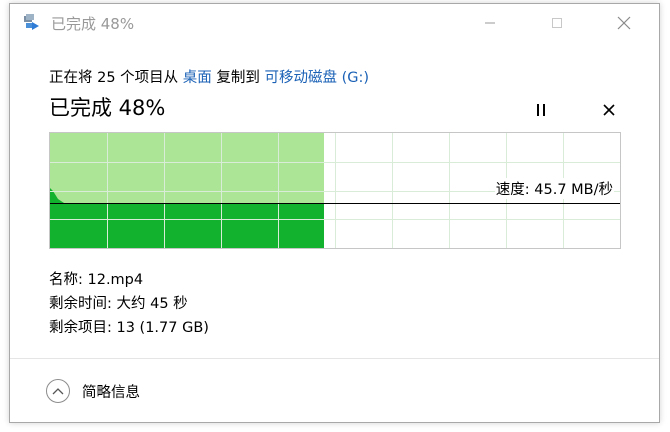 This screenshot has height=432, width=670. I want to click on fewer-details-label: 简略信息, so click(111, 392).